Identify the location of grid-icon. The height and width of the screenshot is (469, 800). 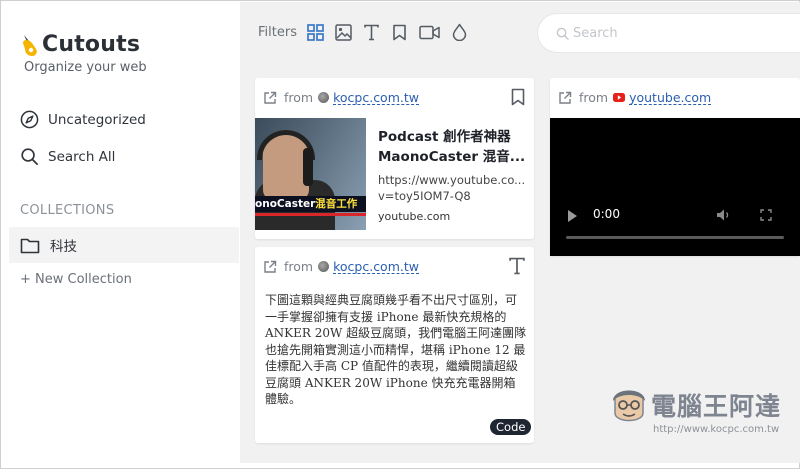
(316, 32).